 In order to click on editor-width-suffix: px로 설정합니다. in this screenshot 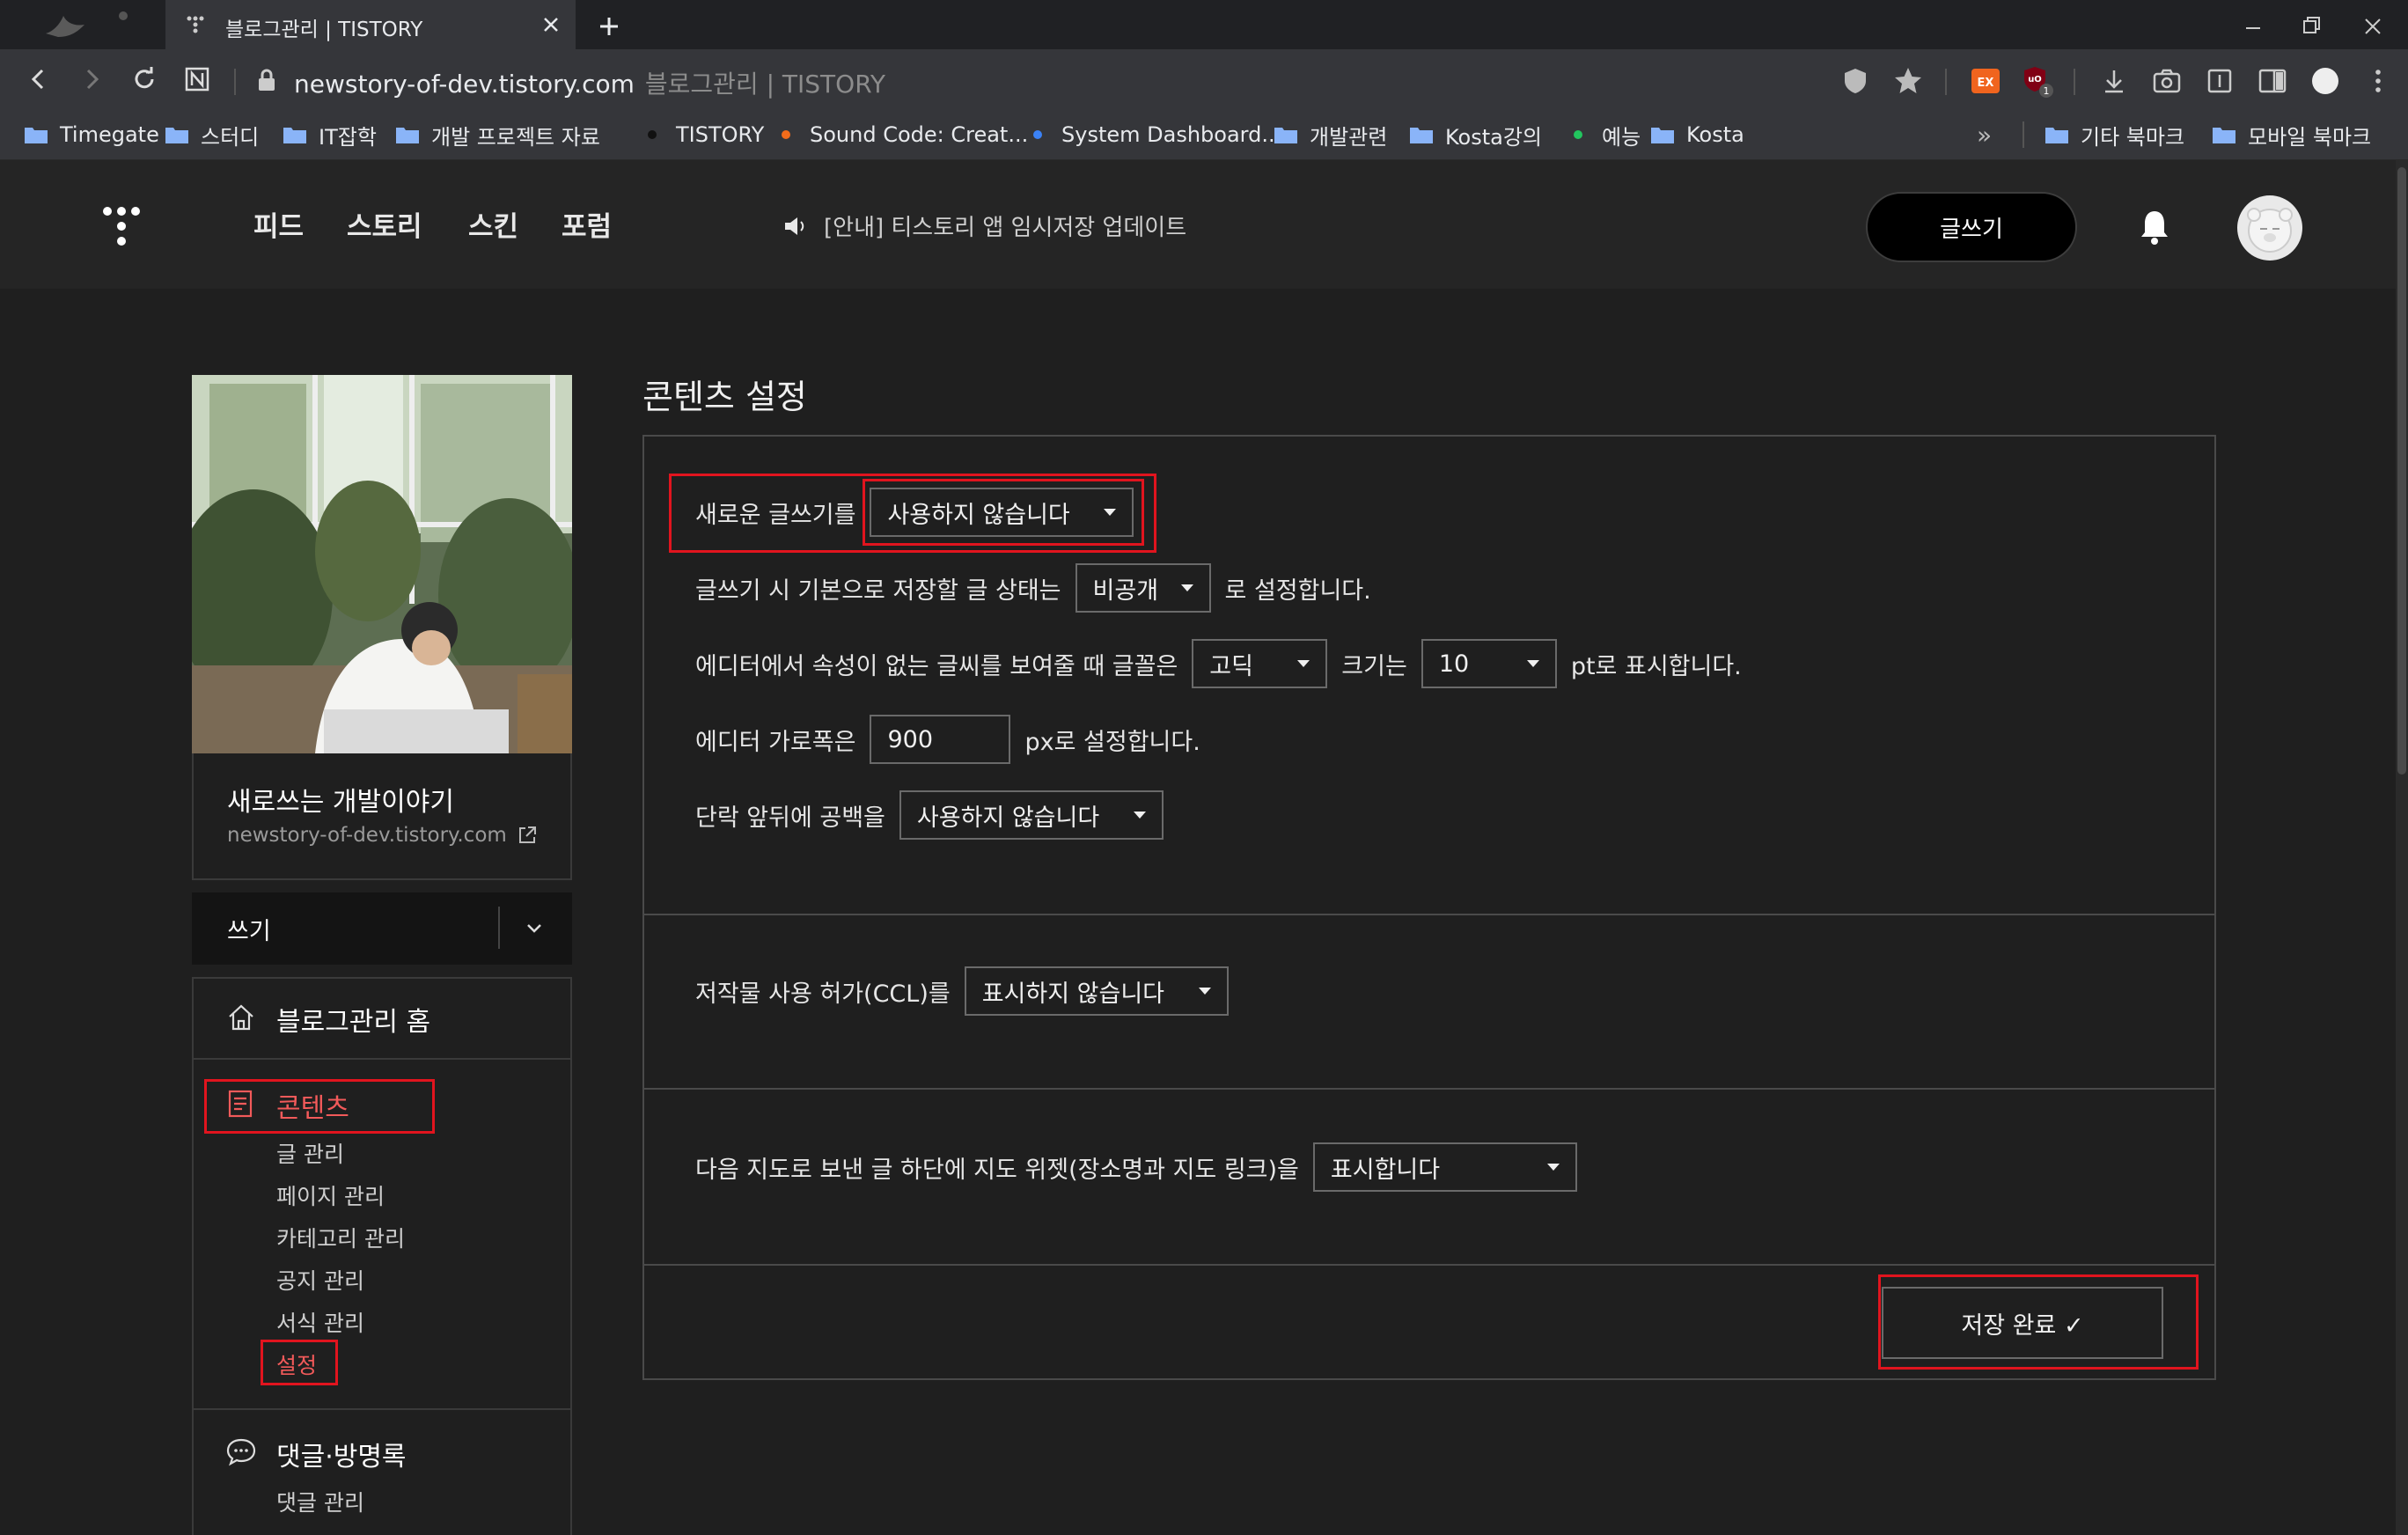, I will do `click(1112, 742)`.